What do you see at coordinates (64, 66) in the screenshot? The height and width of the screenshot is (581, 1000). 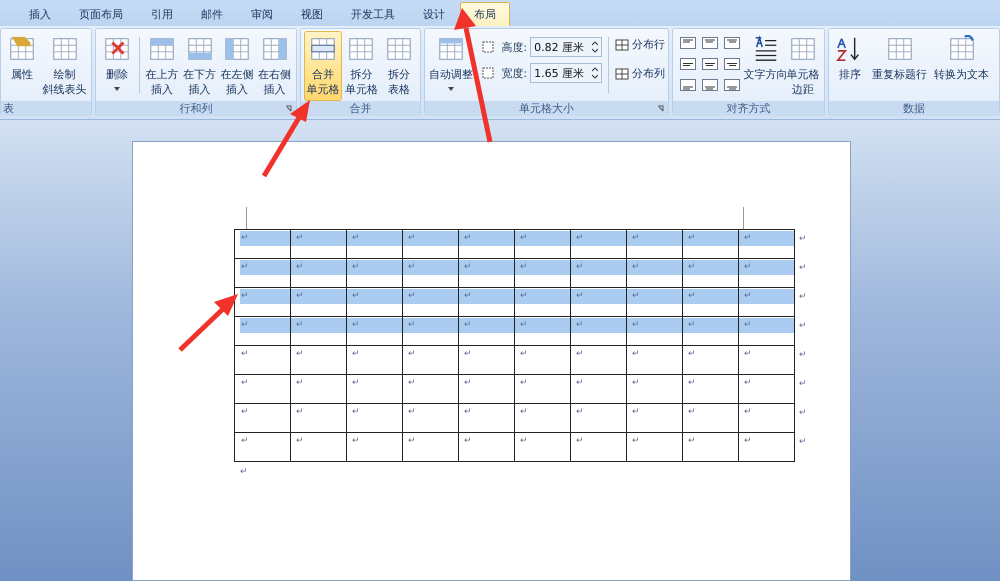 I see `ribbon-button: 绘制 斜线表头` at bounding box center [64, 66].